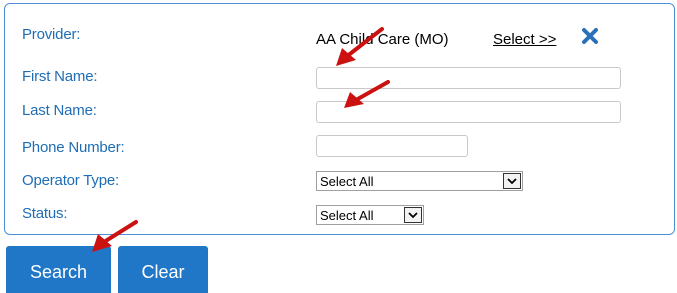 The image size is (677, 293). Describe the element at coordinates (347, 215) in the screenshot. I see `status-selected-value: Select All` at that location.